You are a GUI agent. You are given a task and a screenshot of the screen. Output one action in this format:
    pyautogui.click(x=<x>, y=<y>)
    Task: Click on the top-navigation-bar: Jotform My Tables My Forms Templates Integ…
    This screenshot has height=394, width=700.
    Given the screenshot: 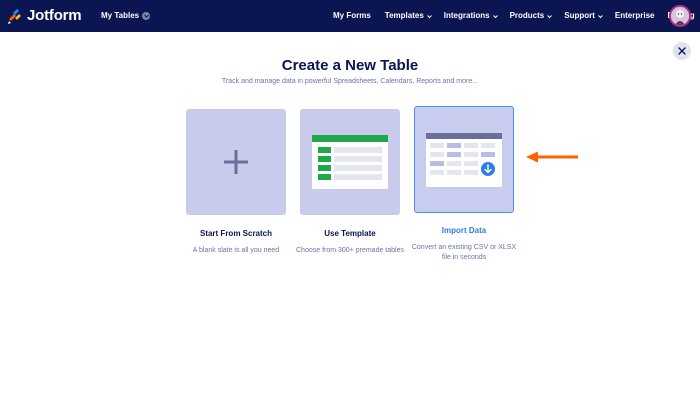 What is the action you would take?
    pyautogui.click(x=350, y=16)
    